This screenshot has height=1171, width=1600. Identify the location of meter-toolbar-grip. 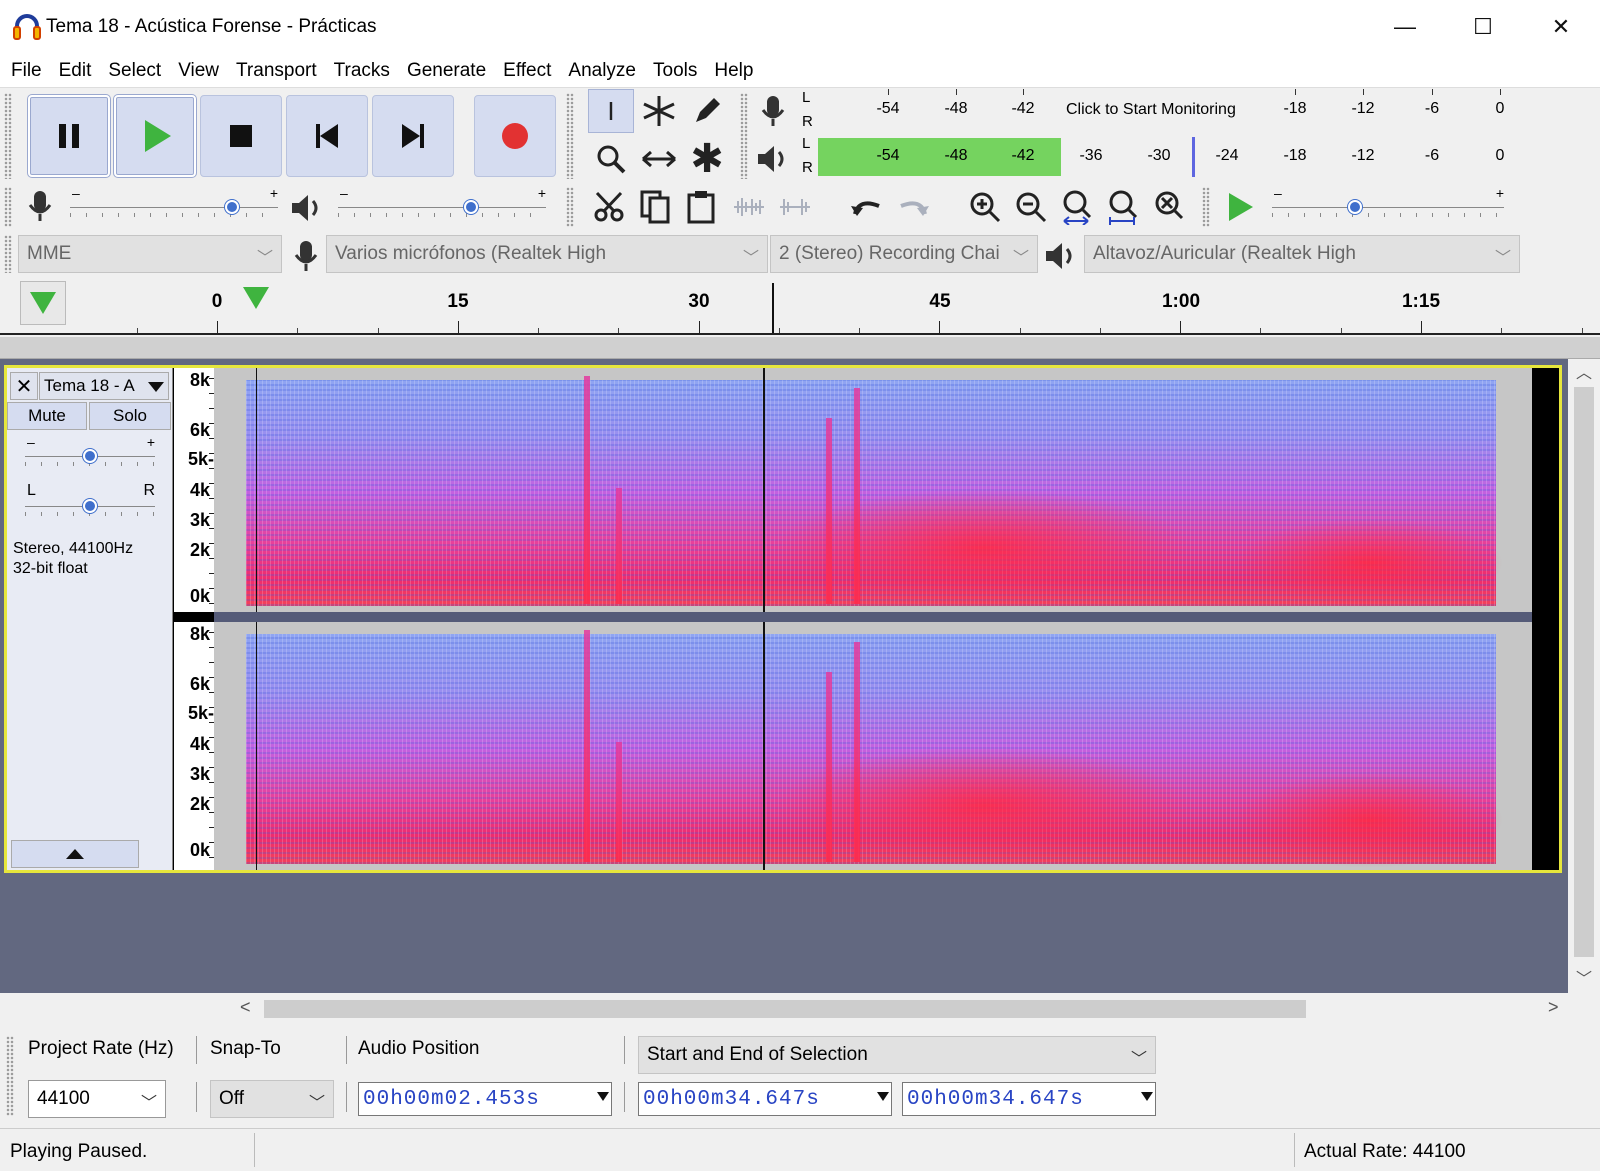
(744, 136).